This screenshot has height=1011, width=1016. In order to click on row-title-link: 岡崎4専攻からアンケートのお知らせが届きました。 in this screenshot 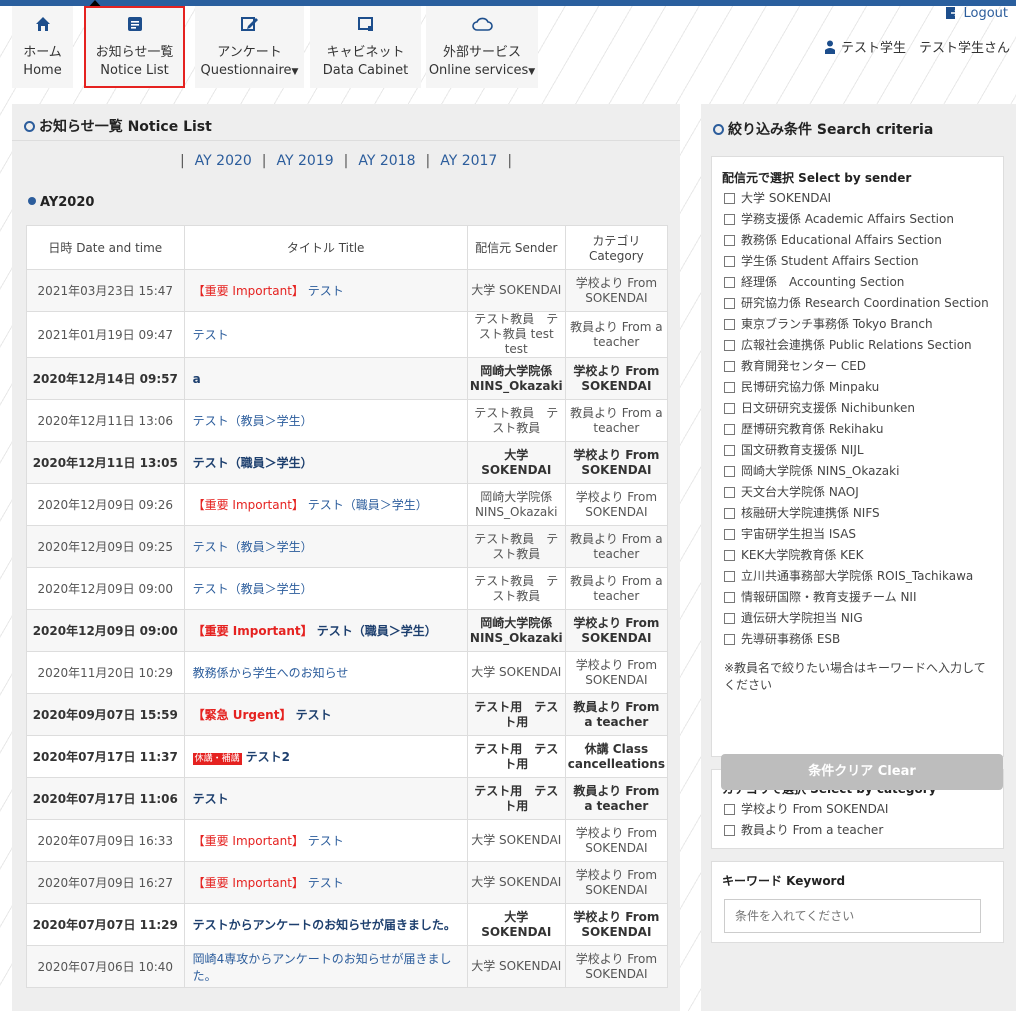, I will do `click(325, 966)`.